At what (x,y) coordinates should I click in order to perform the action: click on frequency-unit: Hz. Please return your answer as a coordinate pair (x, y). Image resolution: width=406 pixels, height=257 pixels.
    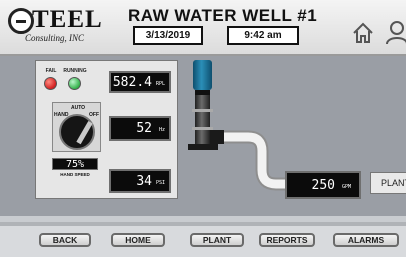
    Looking at the image, I should click on (161, 130).